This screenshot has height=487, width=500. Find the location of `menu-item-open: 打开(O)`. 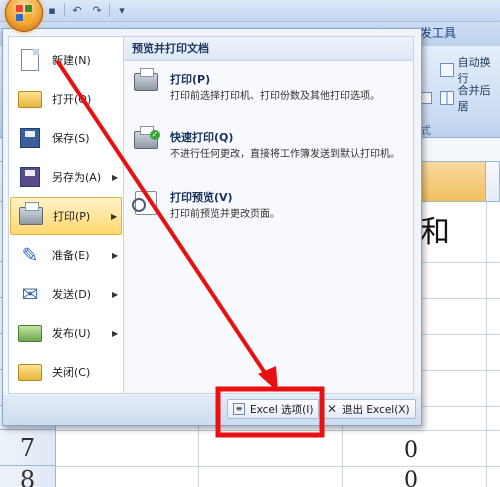

menu-item-open: 打开(O) is located at coordinates (66, 99).